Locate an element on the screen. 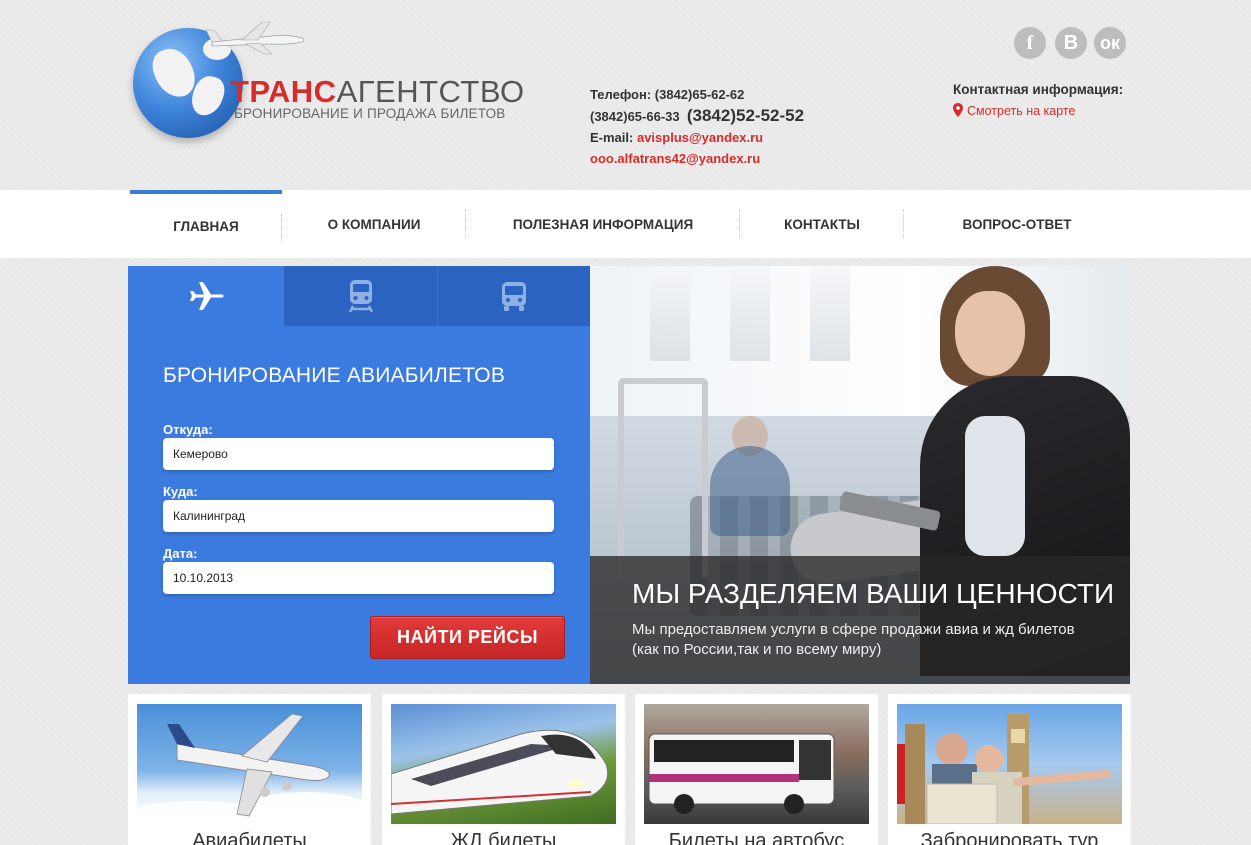 This screenshot has width=1251, height=845. airplane-icon is located at coordinates (207, 296).